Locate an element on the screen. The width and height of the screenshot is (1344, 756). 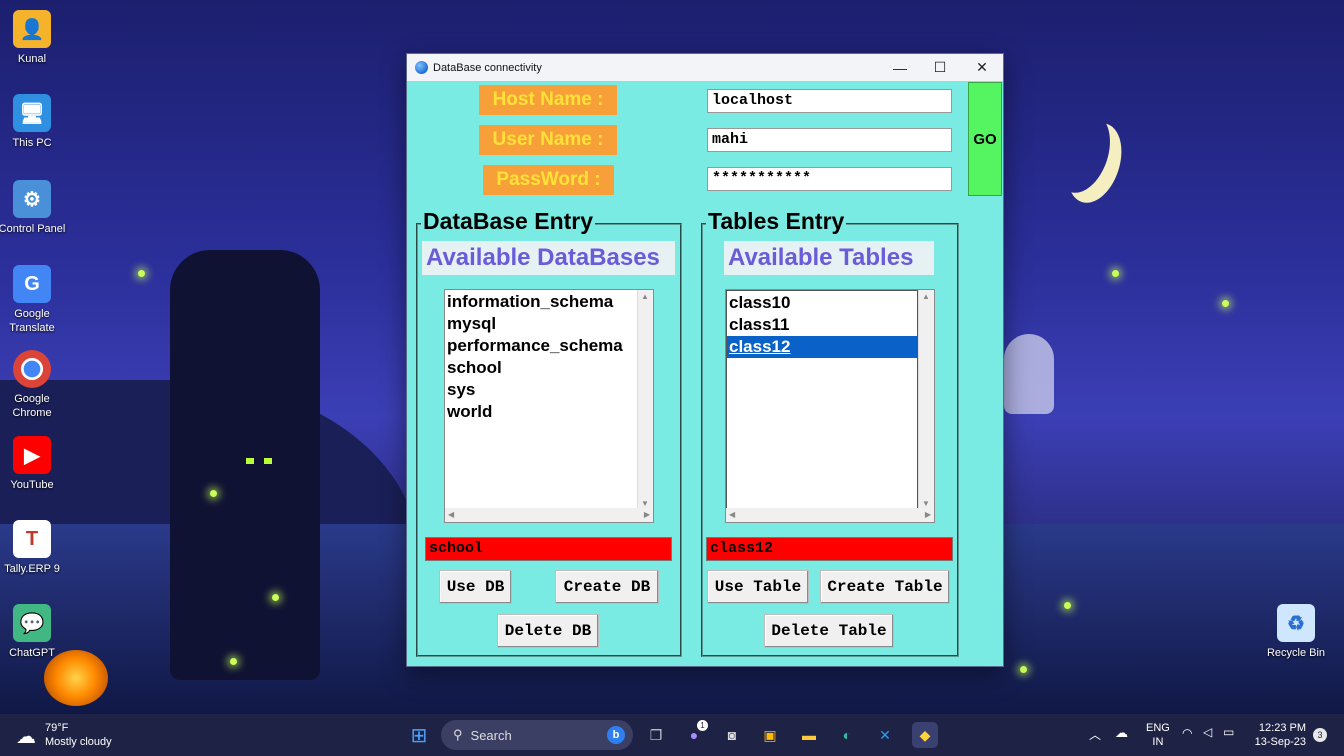
tables-vertical-scrollbar: ▲ ▼ is located at coordinates (926, 400).